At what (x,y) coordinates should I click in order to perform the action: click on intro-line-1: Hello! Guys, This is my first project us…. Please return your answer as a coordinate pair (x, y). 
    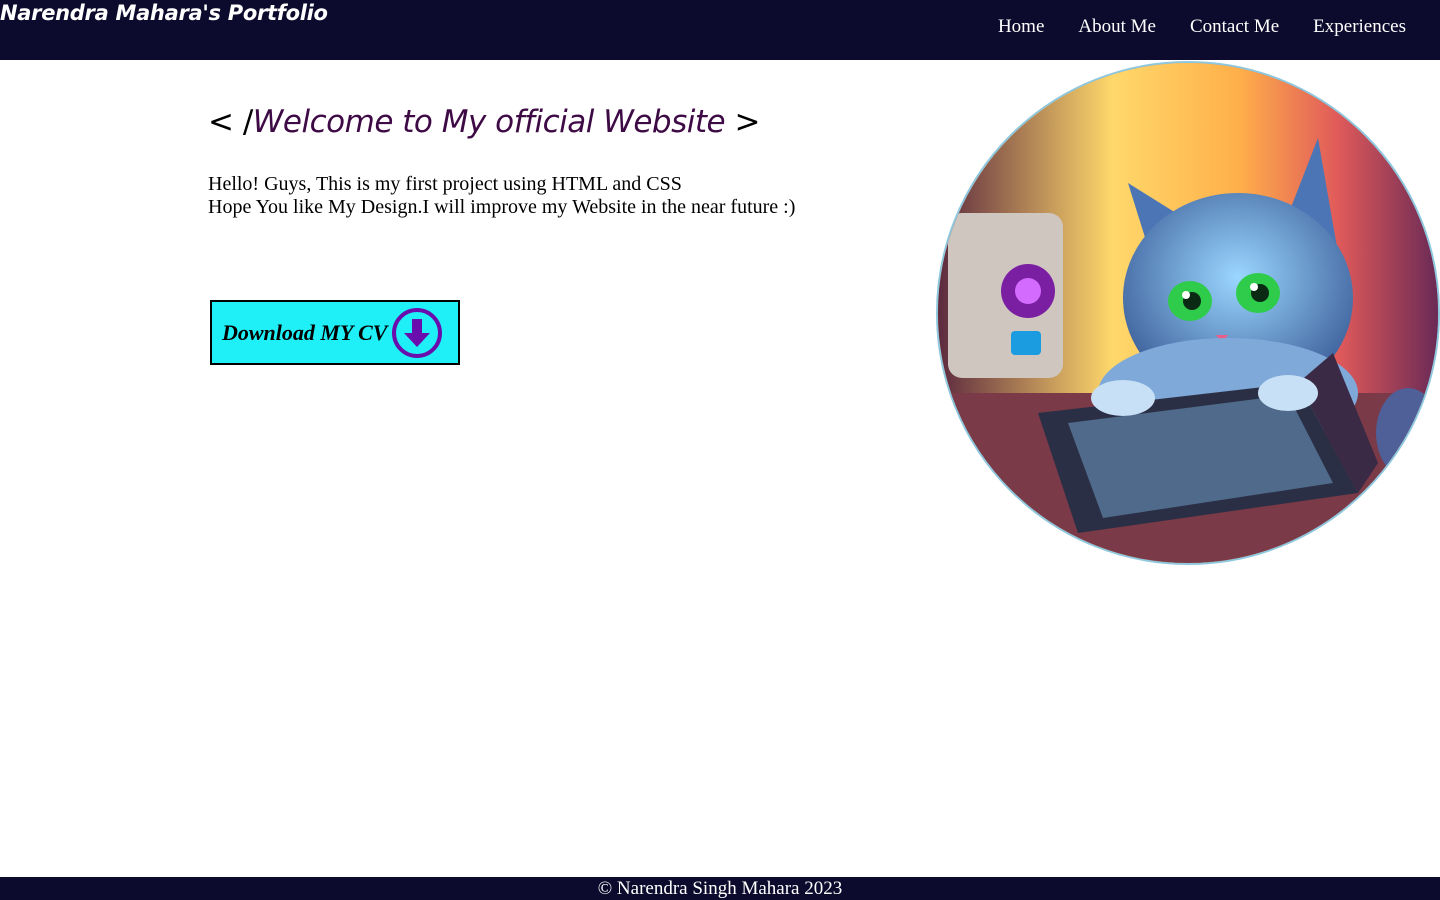
    Looking at the image, I should click on (445, 184).